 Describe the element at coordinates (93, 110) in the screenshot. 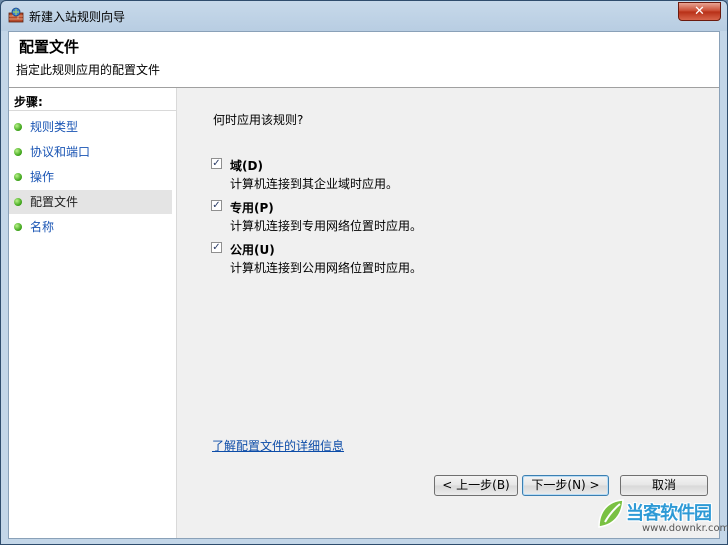

I see `steps-divider` at that location.